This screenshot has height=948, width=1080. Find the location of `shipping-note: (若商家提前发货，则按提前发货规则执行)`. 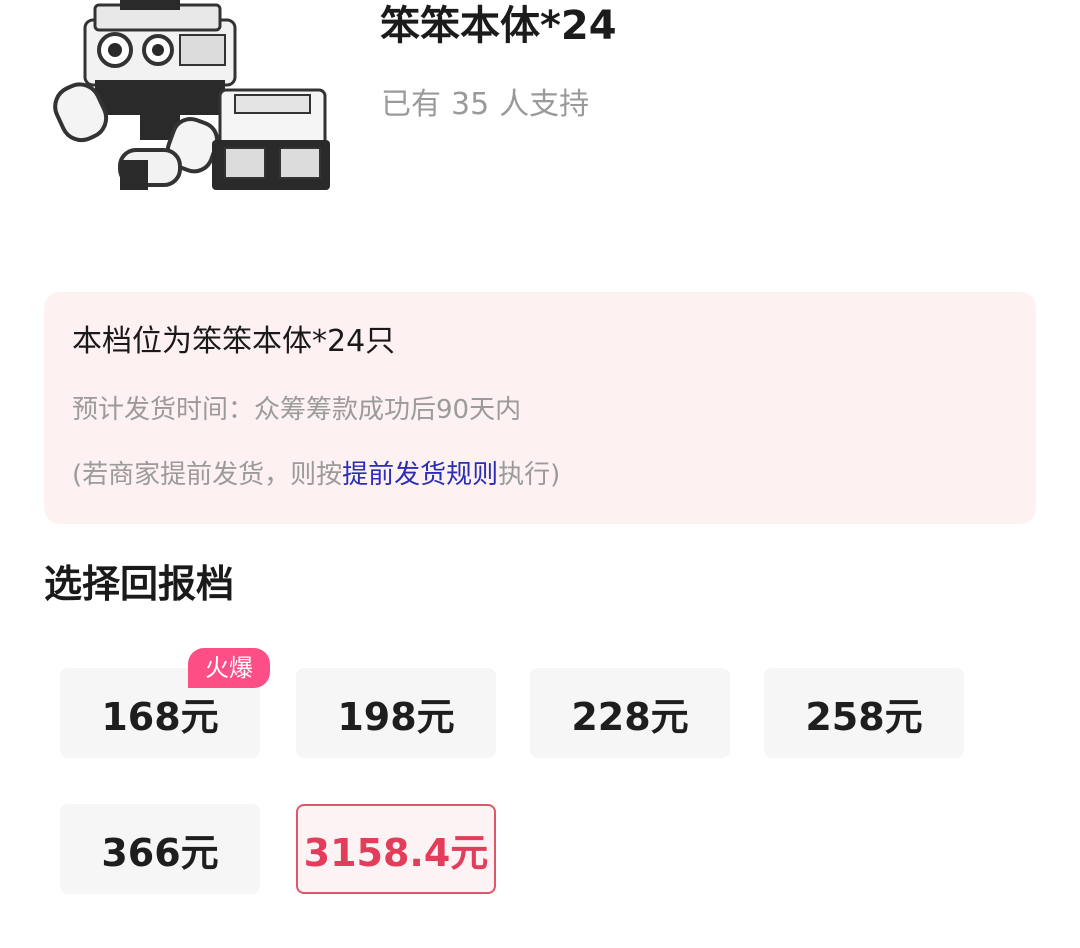

shipping-note: (若商家提前发货，则按提前发货规则执行) is located at coordinates (316, 475).